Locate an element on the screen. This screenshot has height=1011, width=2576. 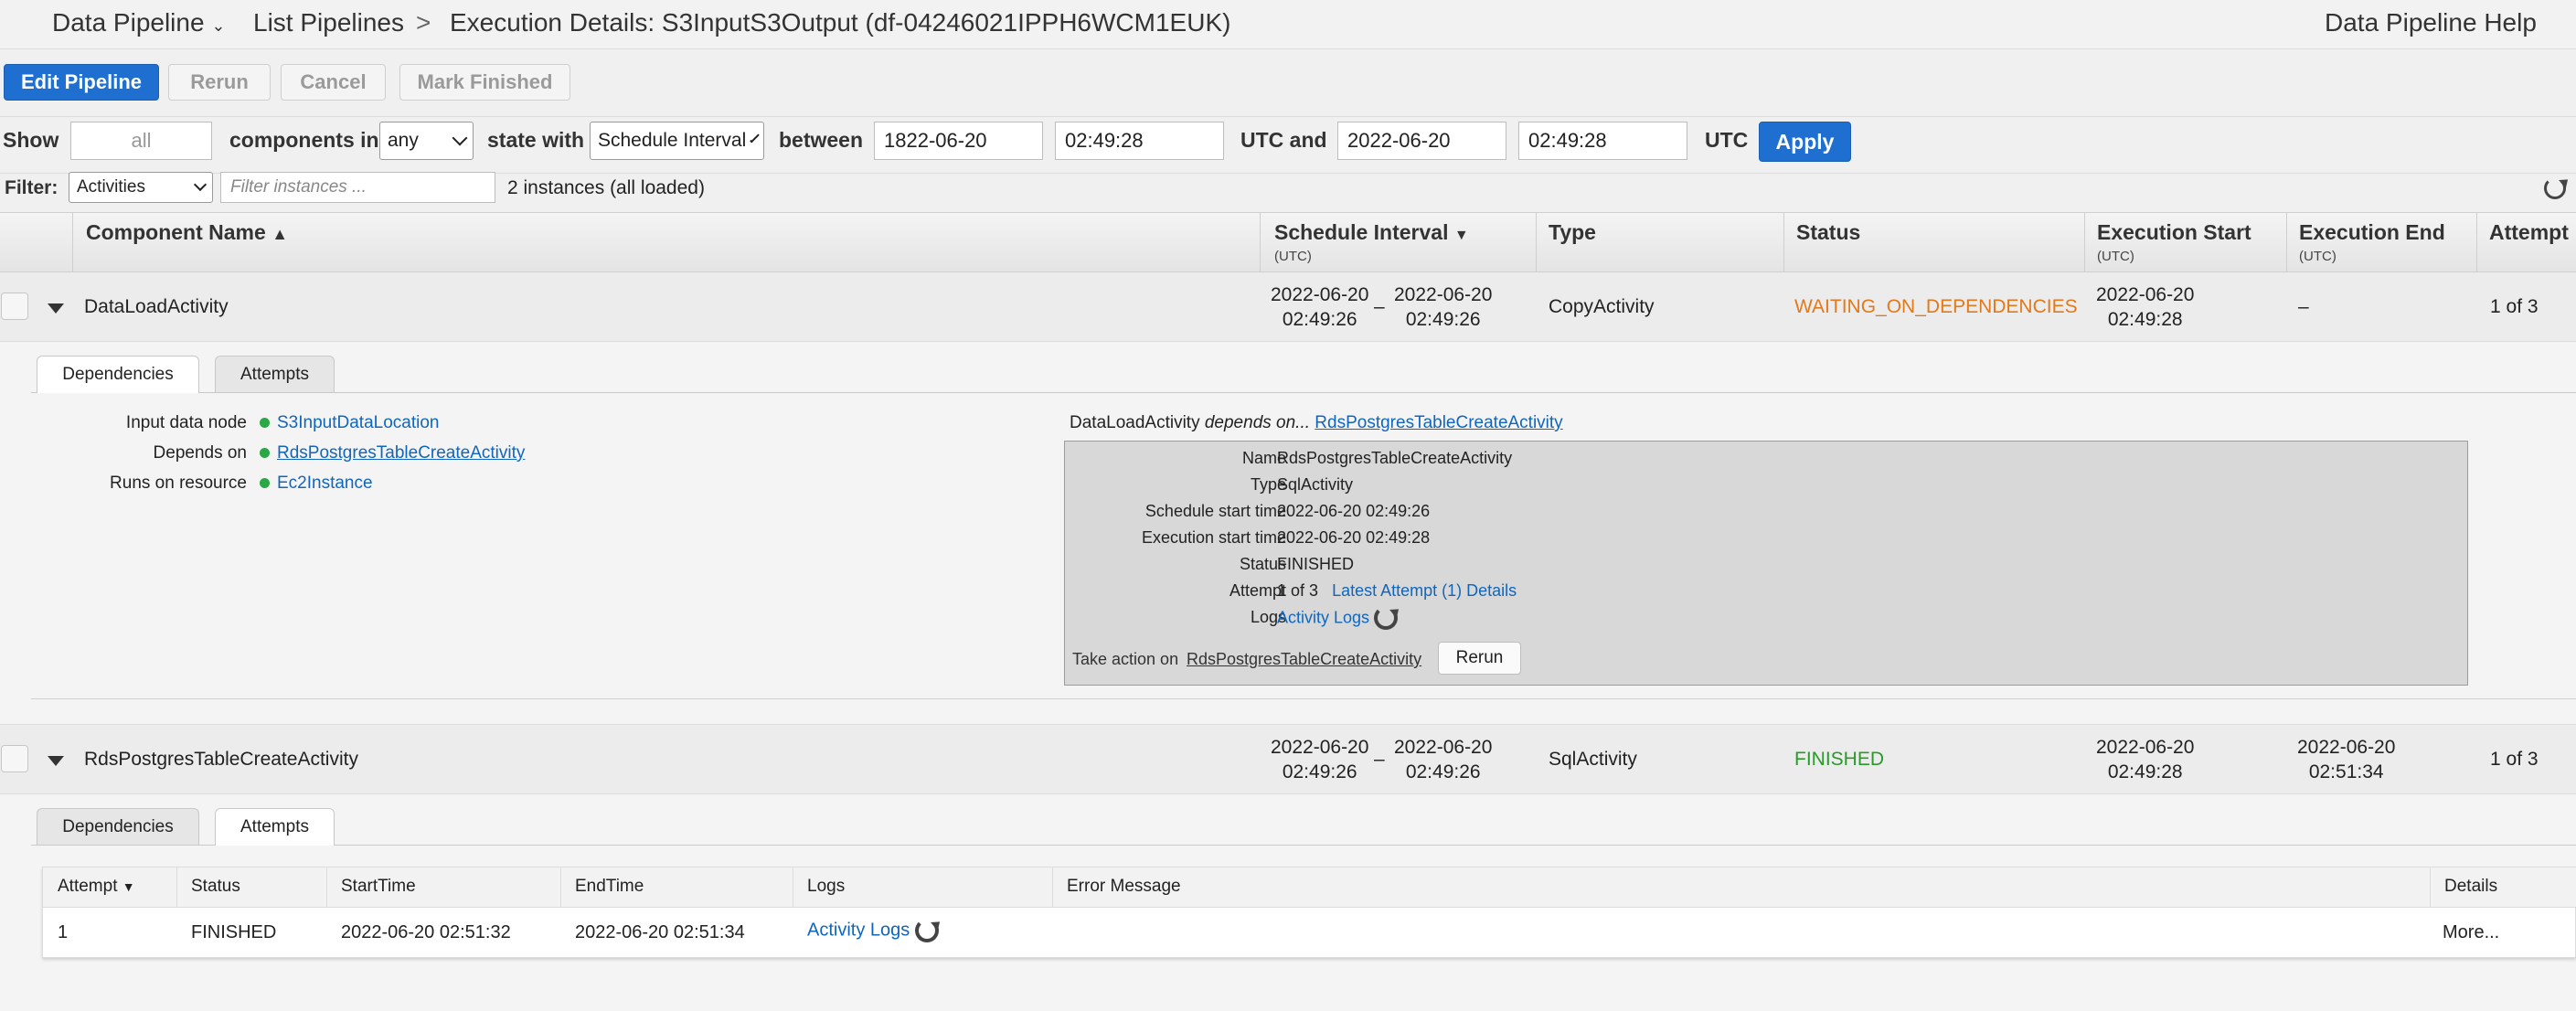
state-value: Schedule Interval is located at coordinates (672, 140).